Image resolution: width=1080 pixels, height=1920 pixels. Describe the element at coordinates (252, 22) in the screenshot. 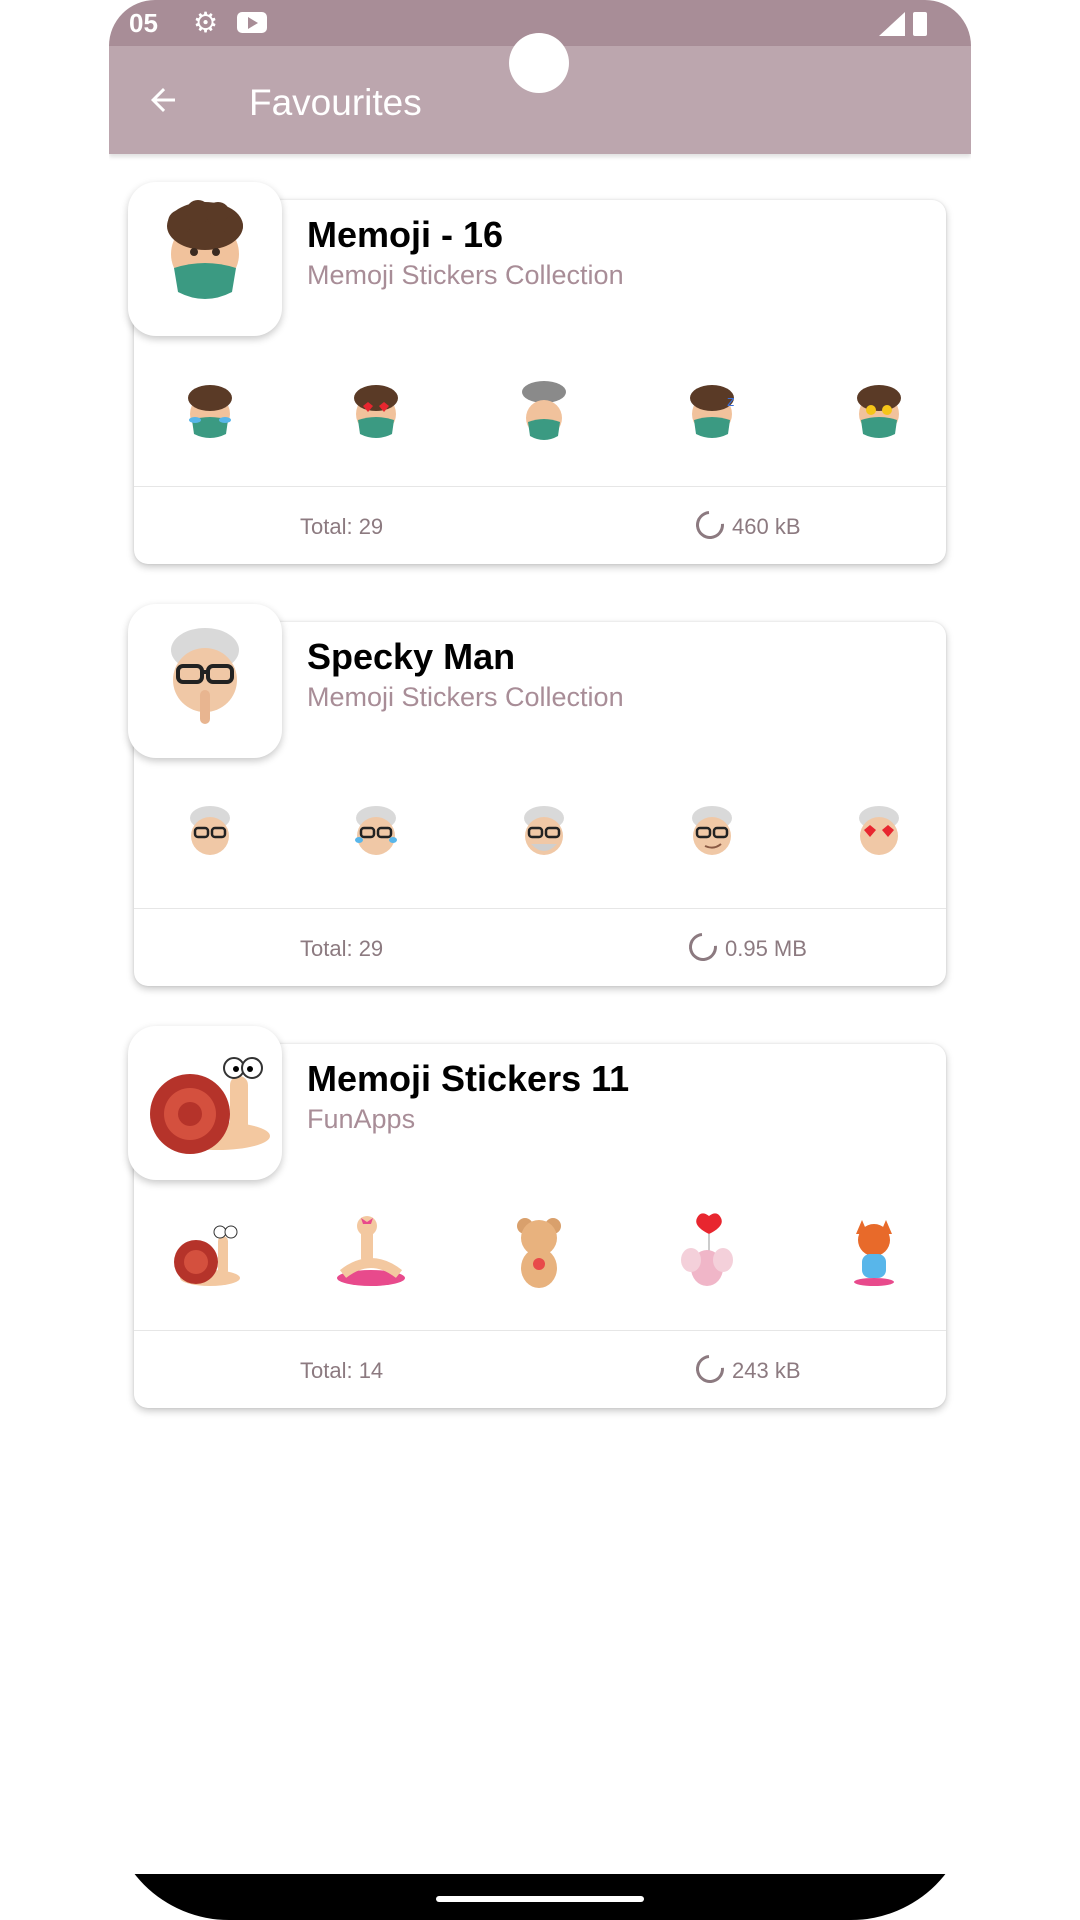

I see `youtube-notification-icon` at that location.